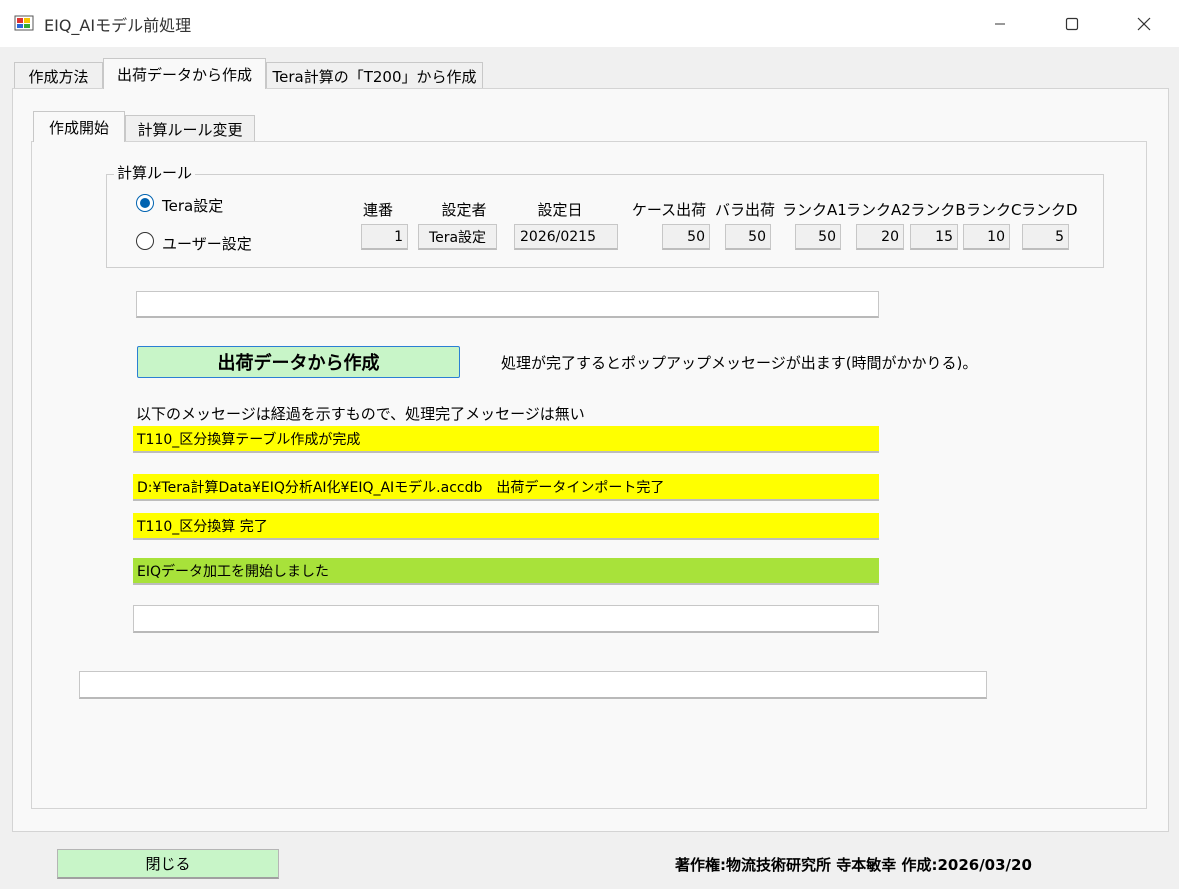 The height and width of the screenshot is (889, 1179). Describe the element at coordinates (79, 126) in the screenshot. I see `tab-start: 作成開始` at that location.